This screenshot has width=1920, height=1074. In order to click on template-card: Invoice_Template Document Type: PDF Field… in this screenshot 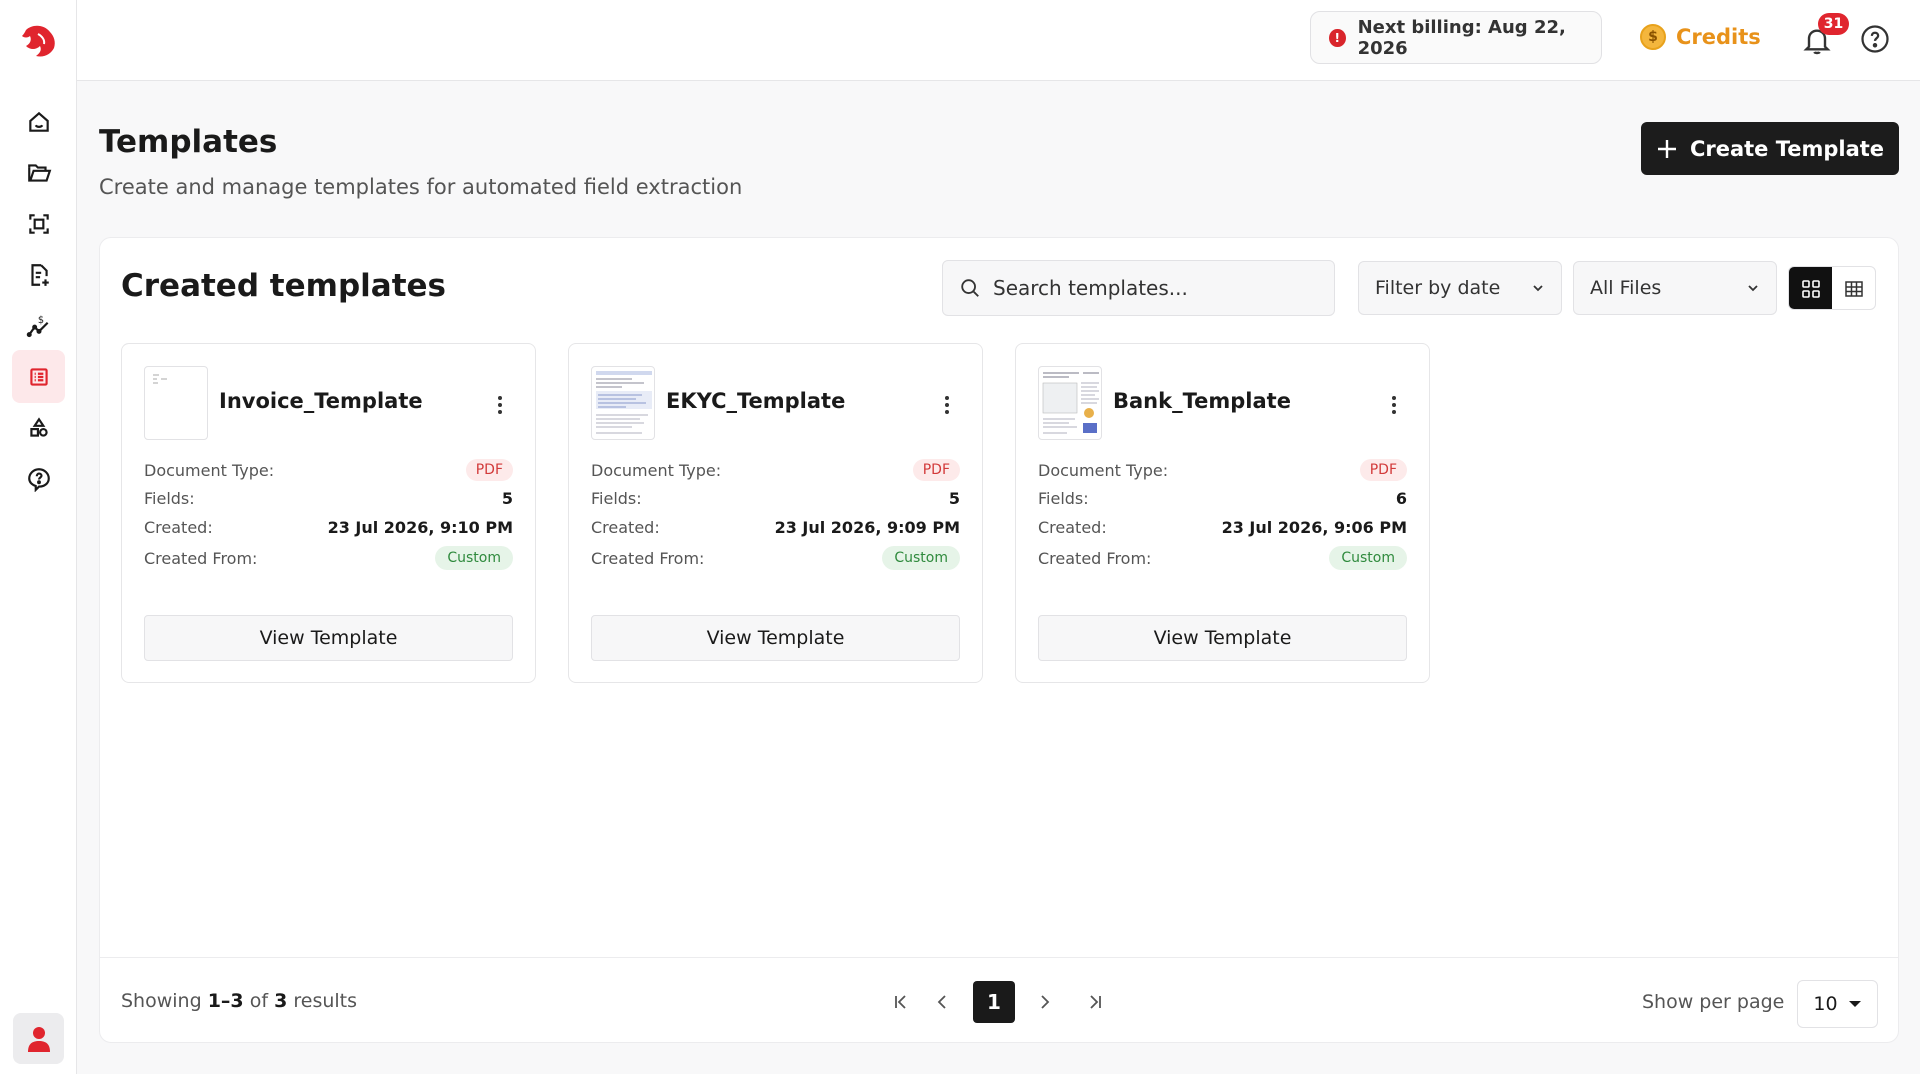, I will do `click(328, 513)`.